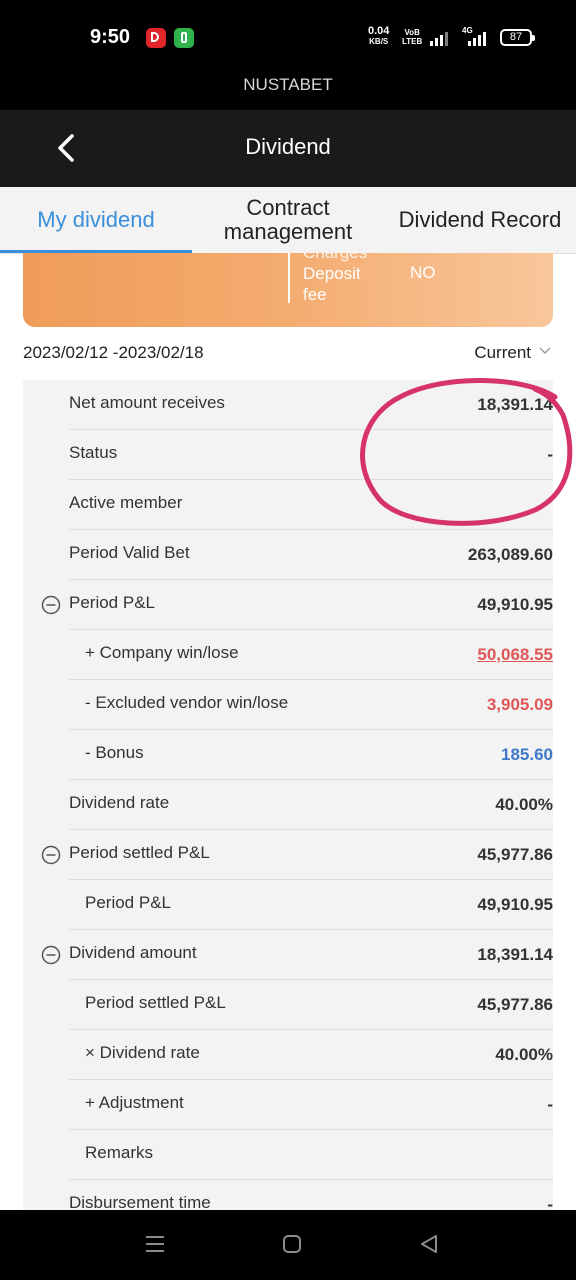  What do you see at coordinates (311, 705) in the screenshot?
I see `detail-row-excluded-vendor-win-lose: - Excluded vendor win/lose 3,905.09` at bounding box center [311, 705].